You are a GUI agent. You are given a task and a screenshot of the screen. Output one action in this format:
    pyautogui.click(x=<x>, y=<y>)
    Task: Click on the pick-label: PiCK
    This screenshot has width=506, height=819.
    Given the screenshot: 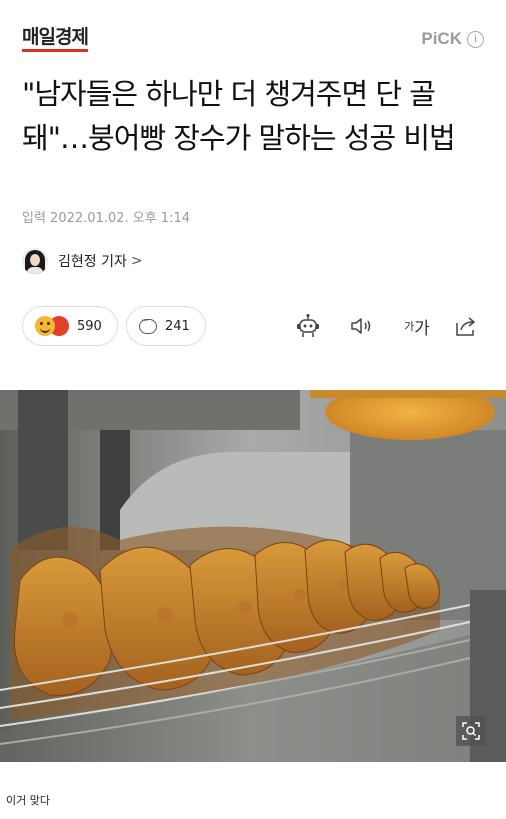 What is the action you would take?
    pyautogui.click(x=441, y=38)
    